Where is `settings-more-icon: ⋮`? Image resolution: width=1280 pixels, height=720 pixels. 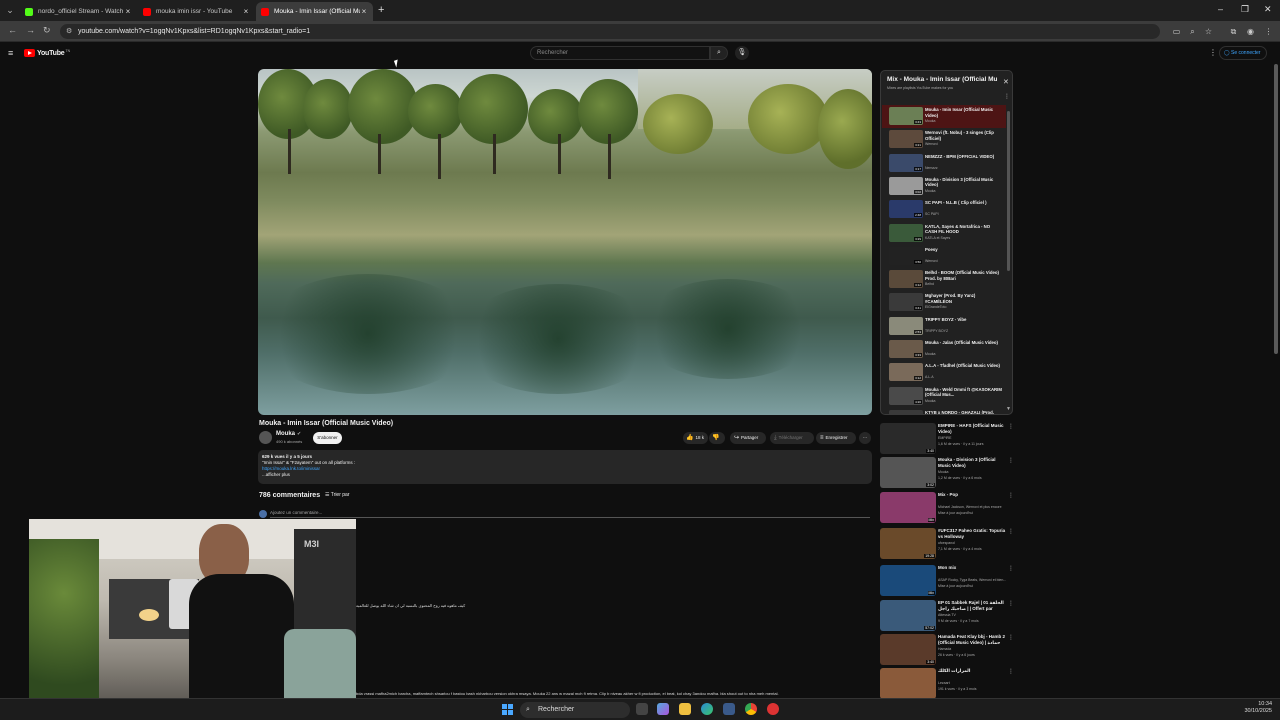 settings-more-icon: ⋮ is located at coordinates (1213, 52).